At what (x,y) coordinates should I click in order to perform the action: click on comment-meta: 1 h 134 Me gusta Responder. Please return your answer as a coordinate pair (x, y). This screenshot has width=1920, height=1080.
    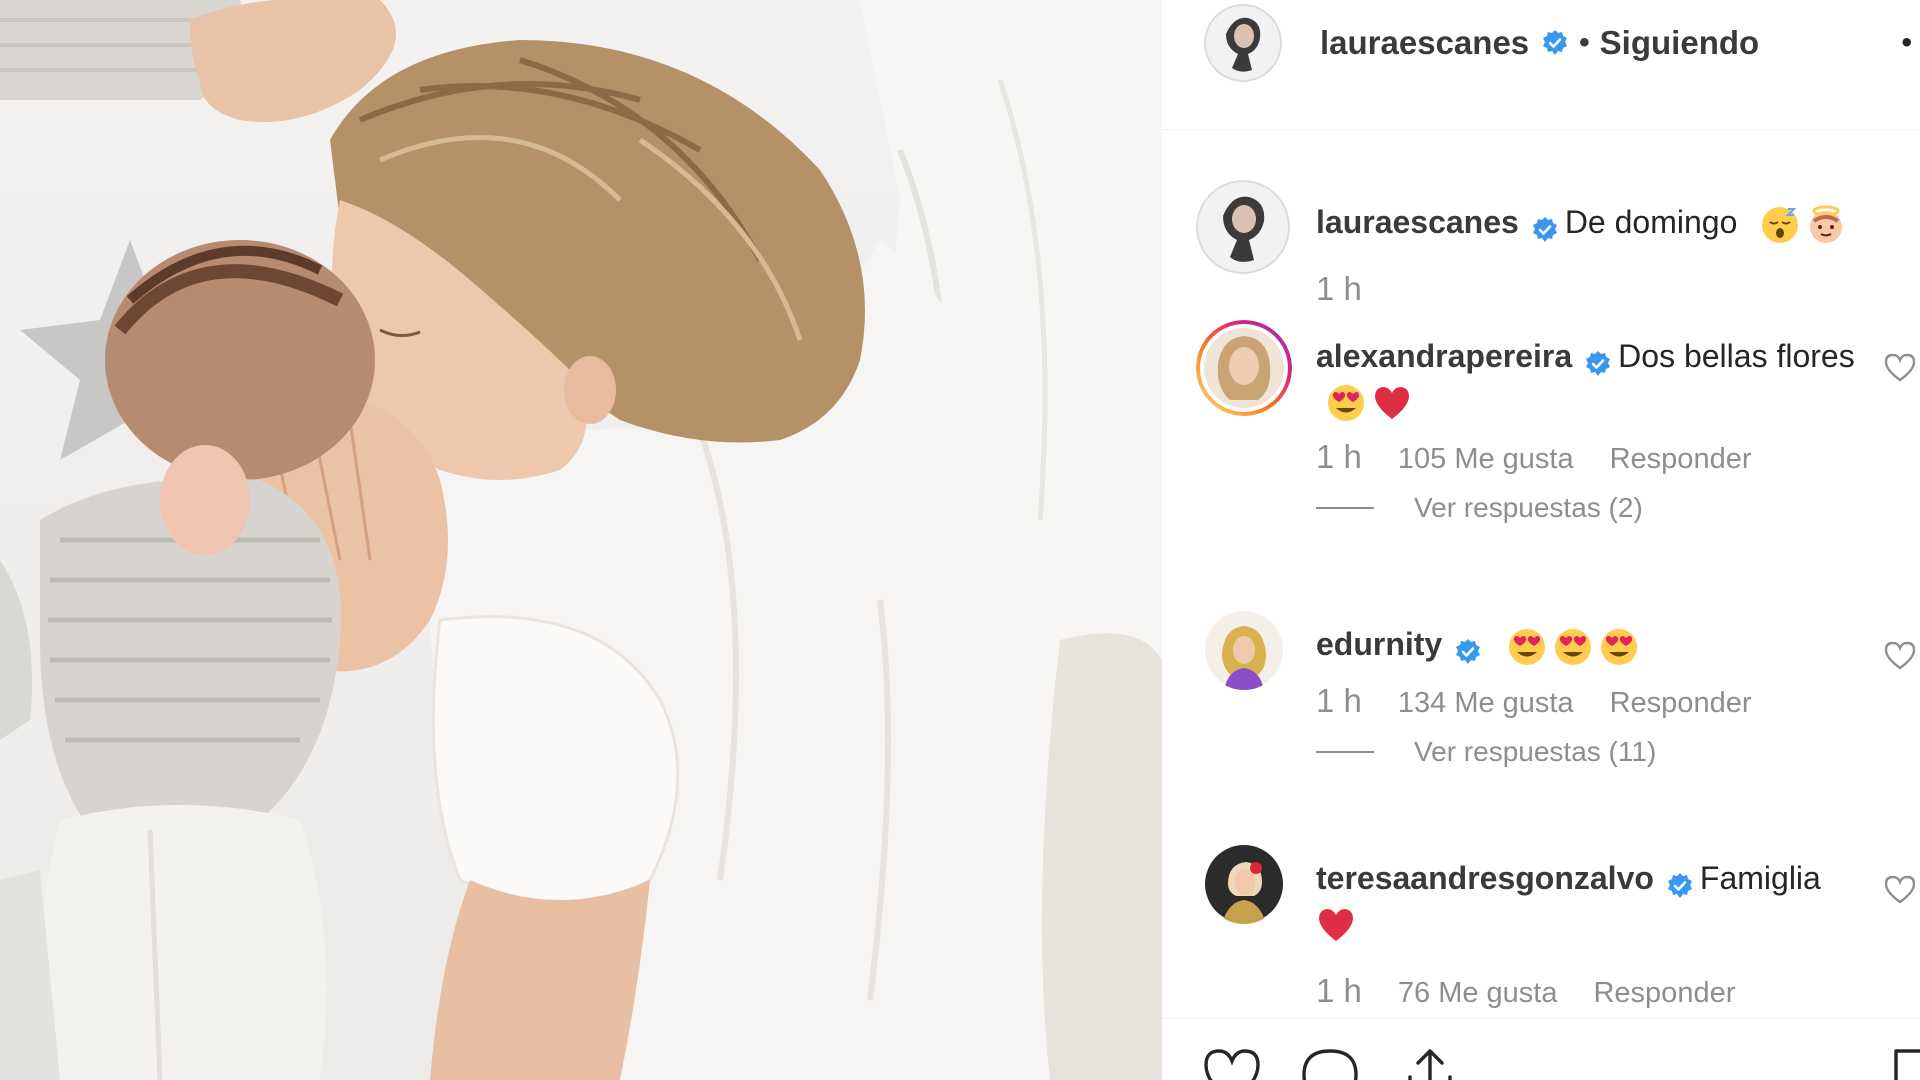
    Looking at the image, I should click on (1551, 701).